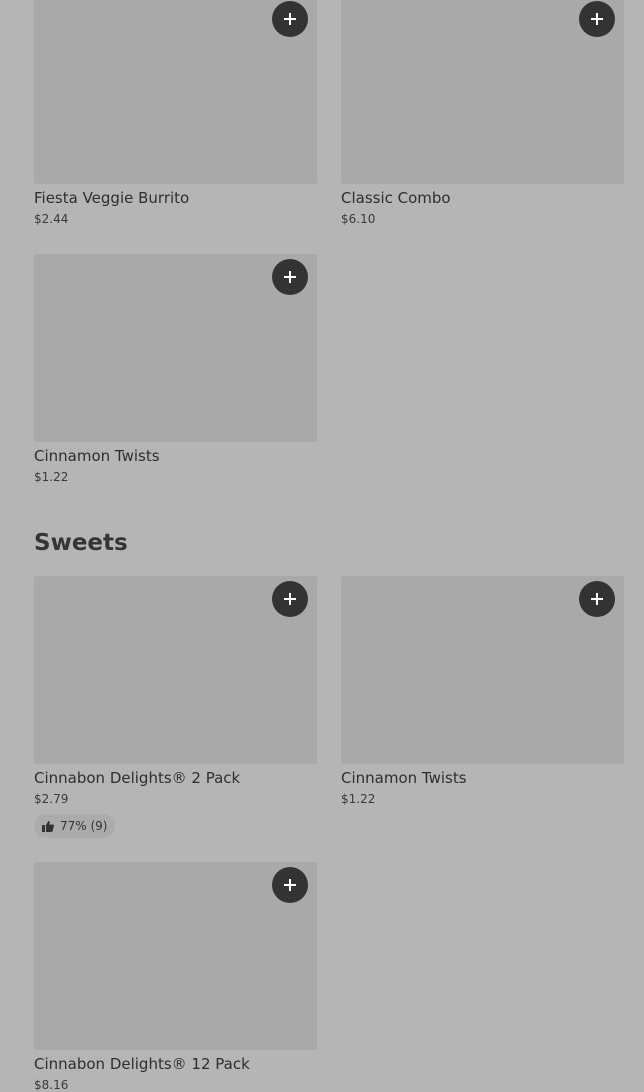 This screenshot has width=644, height=1092. I want to click on rating-text: 77% (9), so click(84, 826).